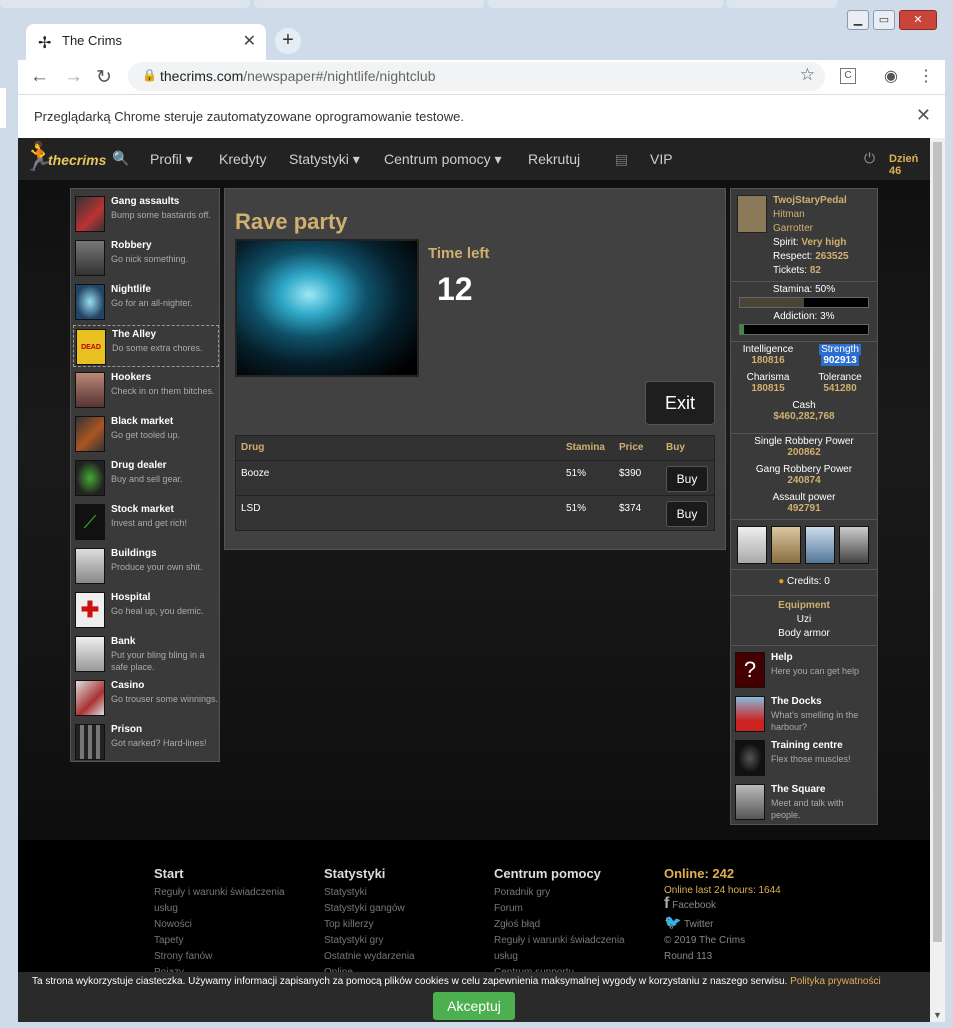 The height and width of the screenshot is (1028, 953). I want to click on nav-profil: Profil ▾, so click(171, 159).